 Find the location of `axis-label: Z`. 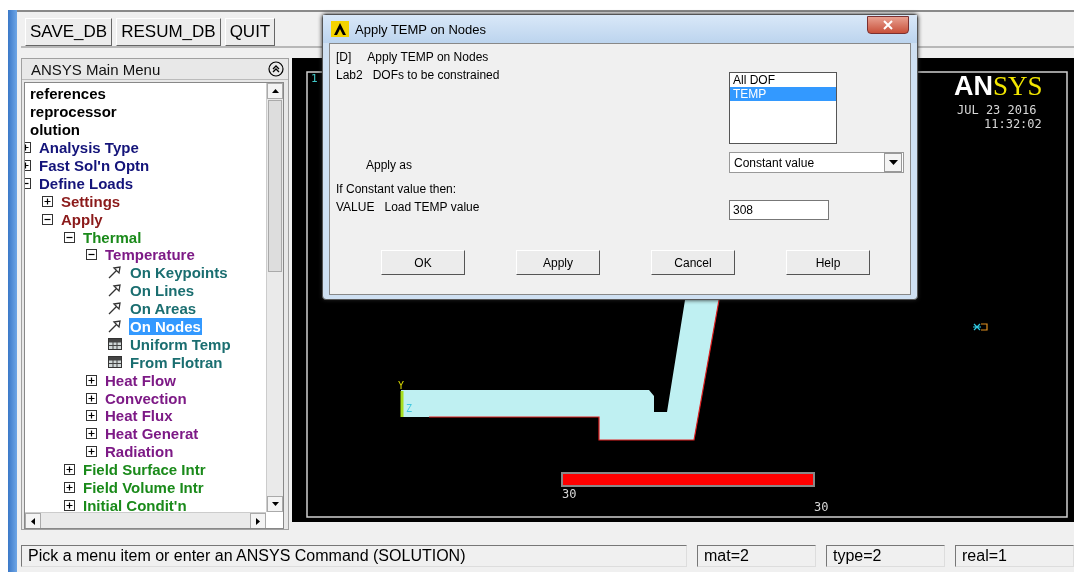

axis-label: Z is located at coordinates (409, 408).